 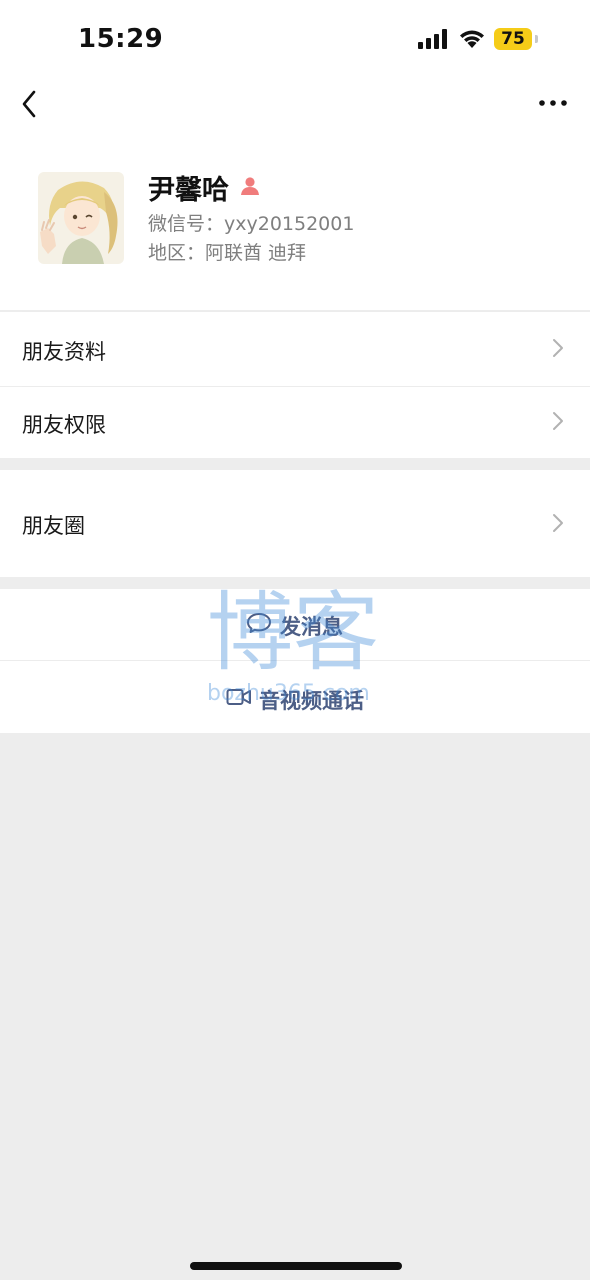 I want to click on send-message-label: 发消息, so click(x=311, y=627).